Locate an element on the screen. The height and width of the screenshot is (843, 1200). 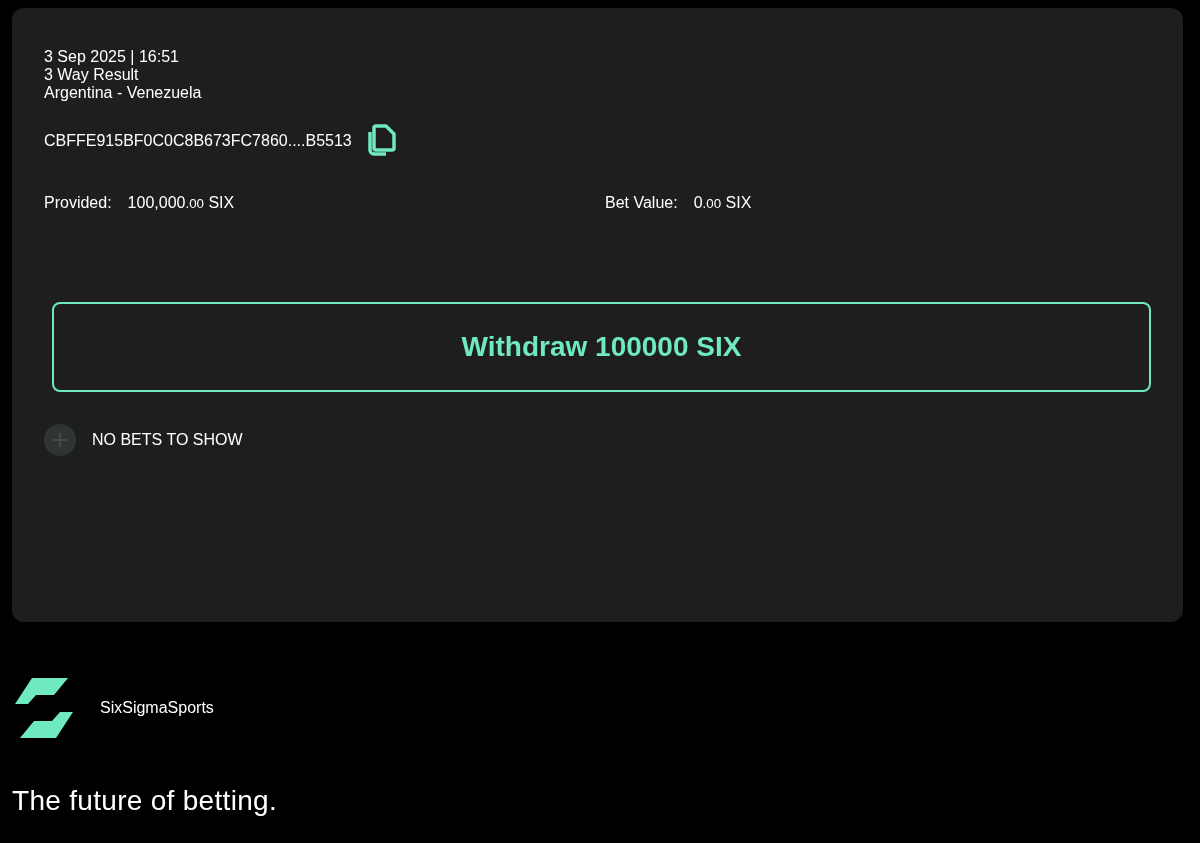
logo-icon is located at coordinates (44, 708).